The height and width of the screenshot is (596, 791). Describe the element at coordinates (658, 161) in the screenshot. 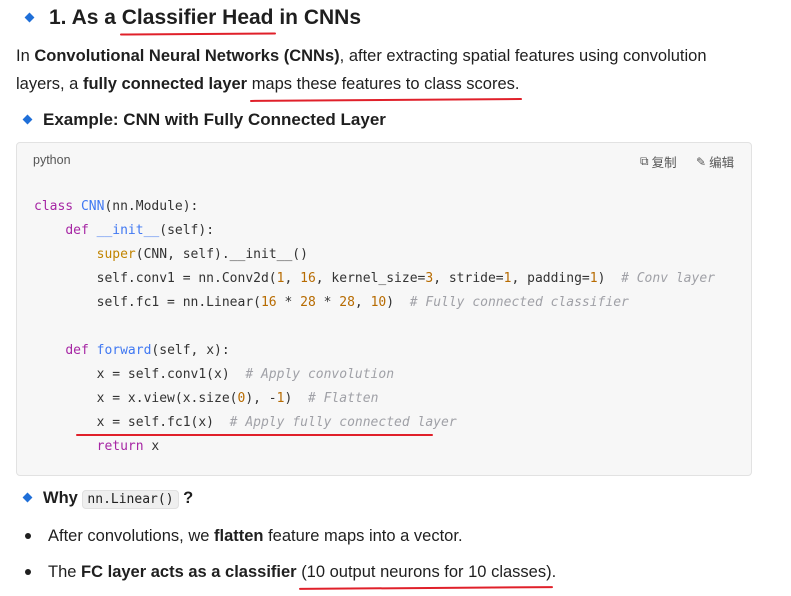

I see `copy-button: ⧉ 复制` at that location.